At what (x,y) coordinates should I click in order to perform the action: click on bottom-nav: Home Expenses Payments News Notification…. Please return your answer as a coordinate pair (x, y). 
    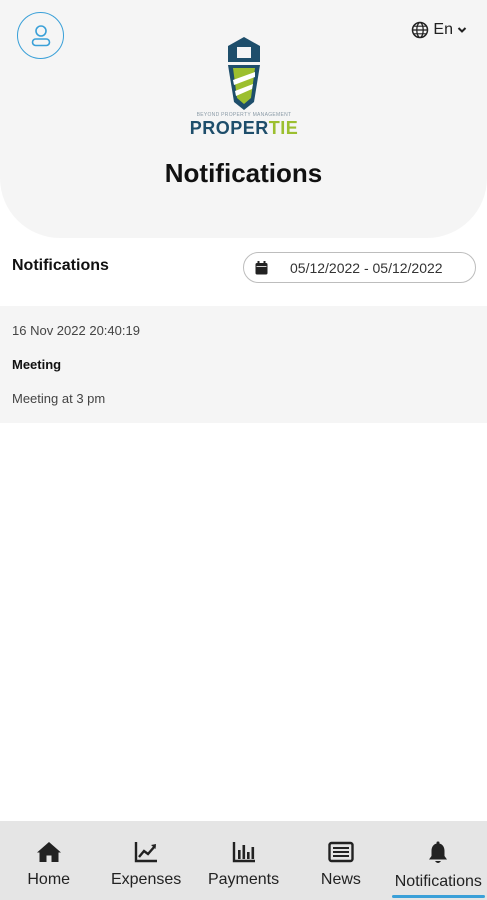
    Looking at the image, I should click on (243, 860).